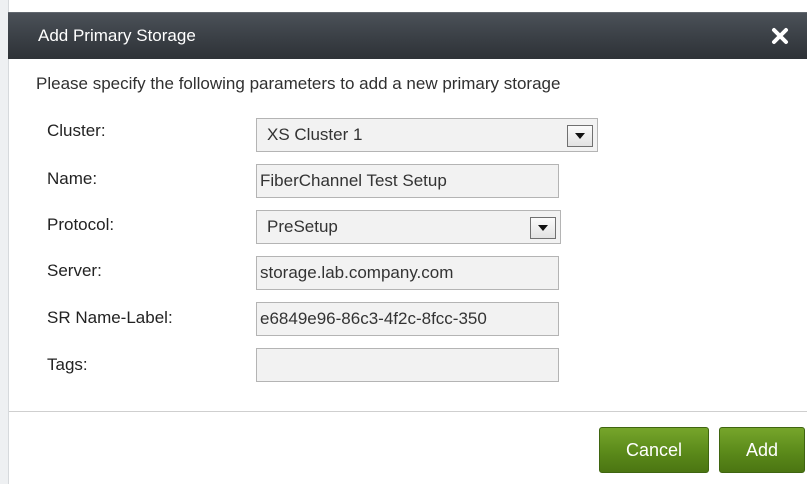  What do you see at coordinates (81, 224) in the screenshot?
I see `protocol-label: Protocol:` at bounding box center [81, 224].